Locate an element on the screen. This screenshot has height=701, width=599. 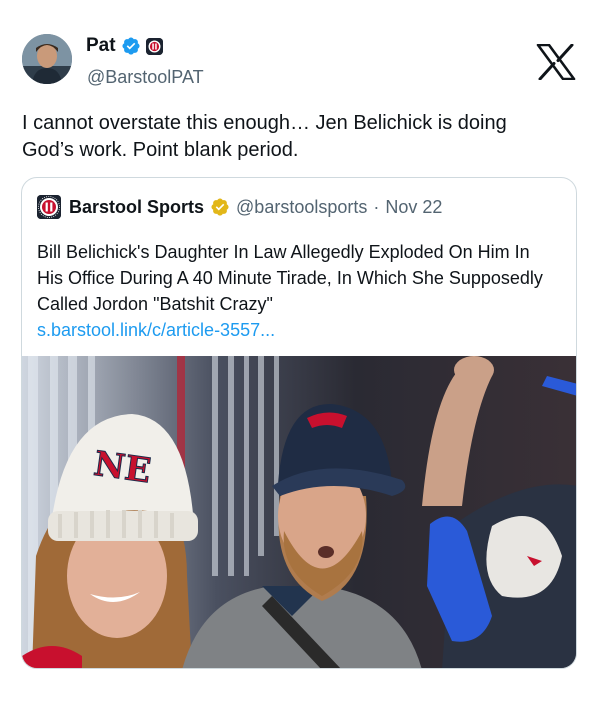
x-logo-icon is located at coordinates (556, 62).